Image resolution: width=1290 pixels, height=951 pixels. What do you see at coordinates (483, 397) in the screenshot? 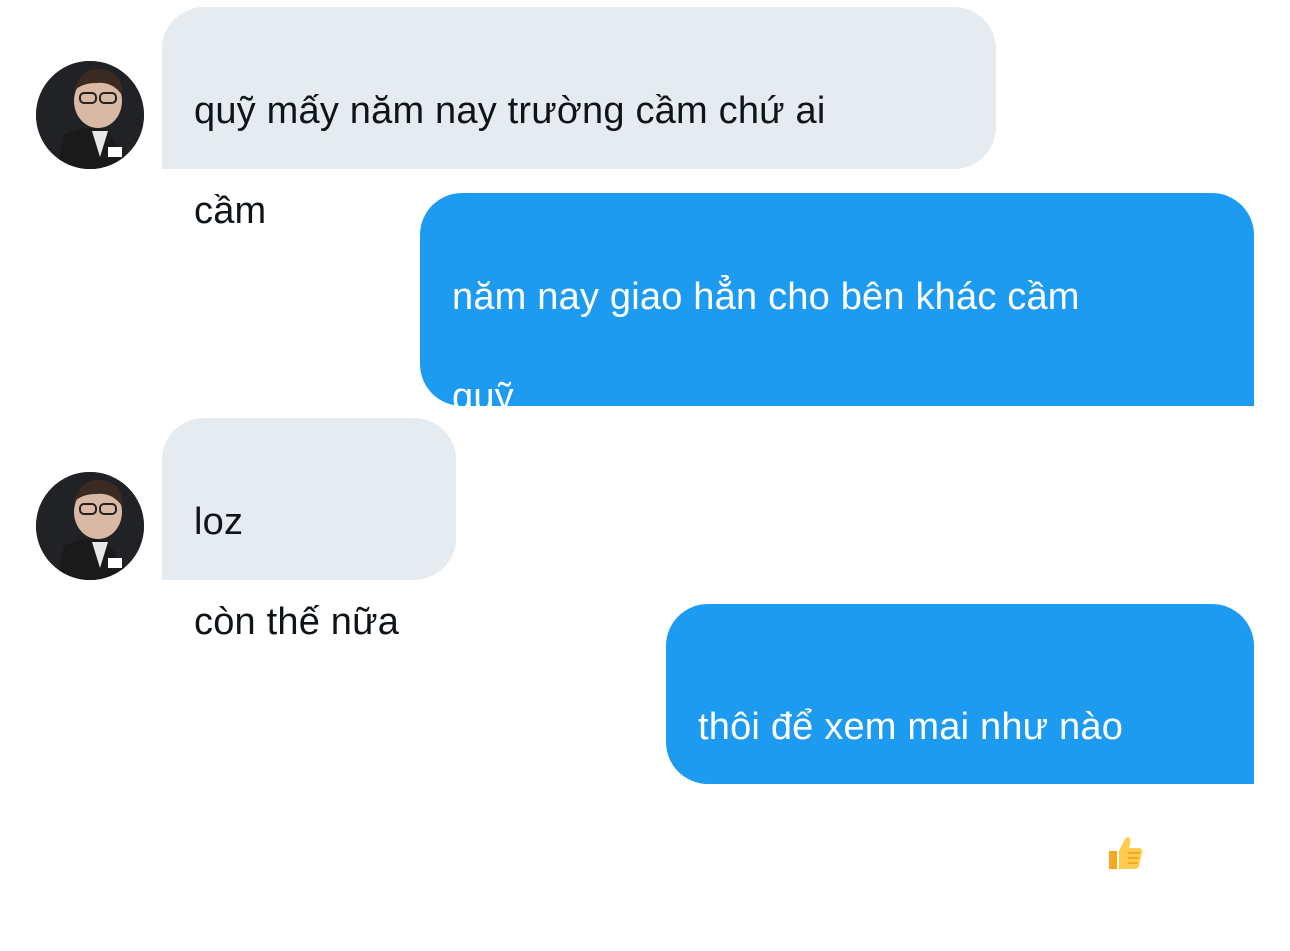
I see `message-line: quỹ` at bounding box center [483, 397].